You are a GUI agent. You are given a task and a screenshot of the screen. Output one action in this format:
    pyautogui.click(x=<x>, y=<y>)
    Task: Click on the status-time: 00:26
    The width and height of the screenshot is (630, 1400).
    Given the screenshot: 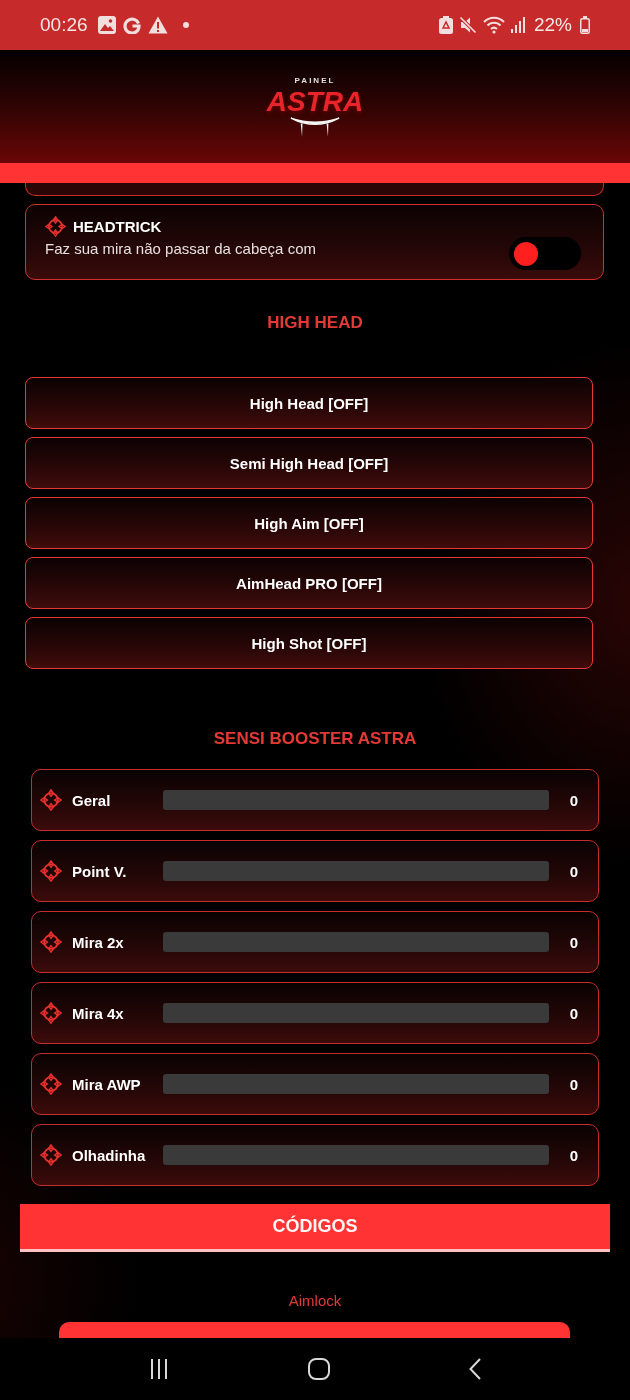 What is the action you would take?
    pyautogui.click(x=64, y=25)
    